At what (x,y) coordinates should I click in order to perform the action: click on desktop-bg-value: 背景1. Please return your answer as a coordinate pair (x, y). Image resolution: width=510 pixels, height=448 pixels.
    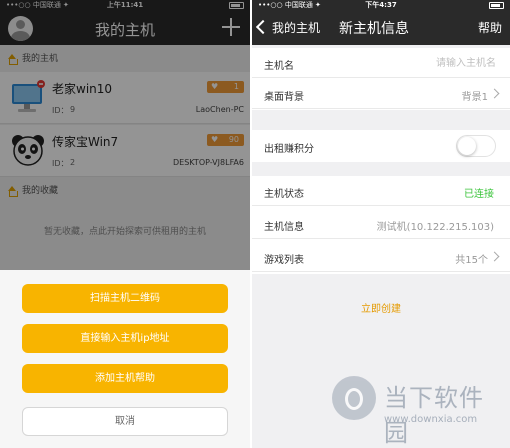
    Looking at the image, I should click on (474, 97).